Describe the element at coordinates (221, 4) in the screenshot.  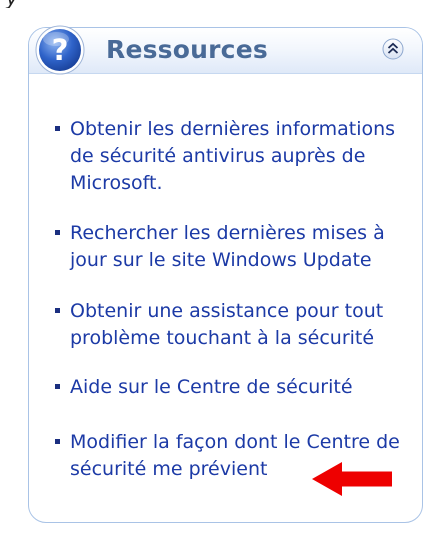
I see `cropped-text-fragment: y` at that location.